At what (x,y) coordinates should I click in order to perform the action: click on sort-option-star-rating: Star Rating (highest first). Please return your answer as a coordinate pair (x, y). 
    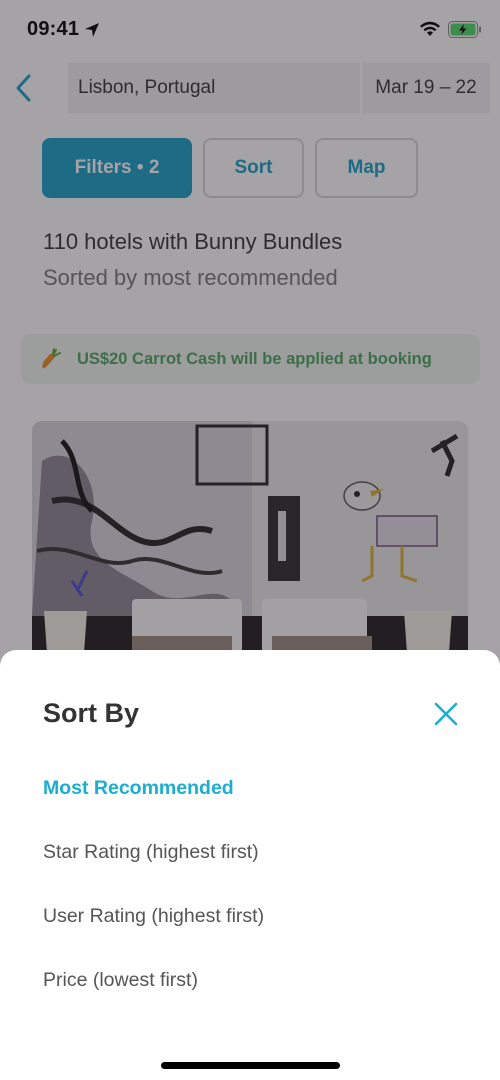
    Looking at the image, I should click on (151, 852).